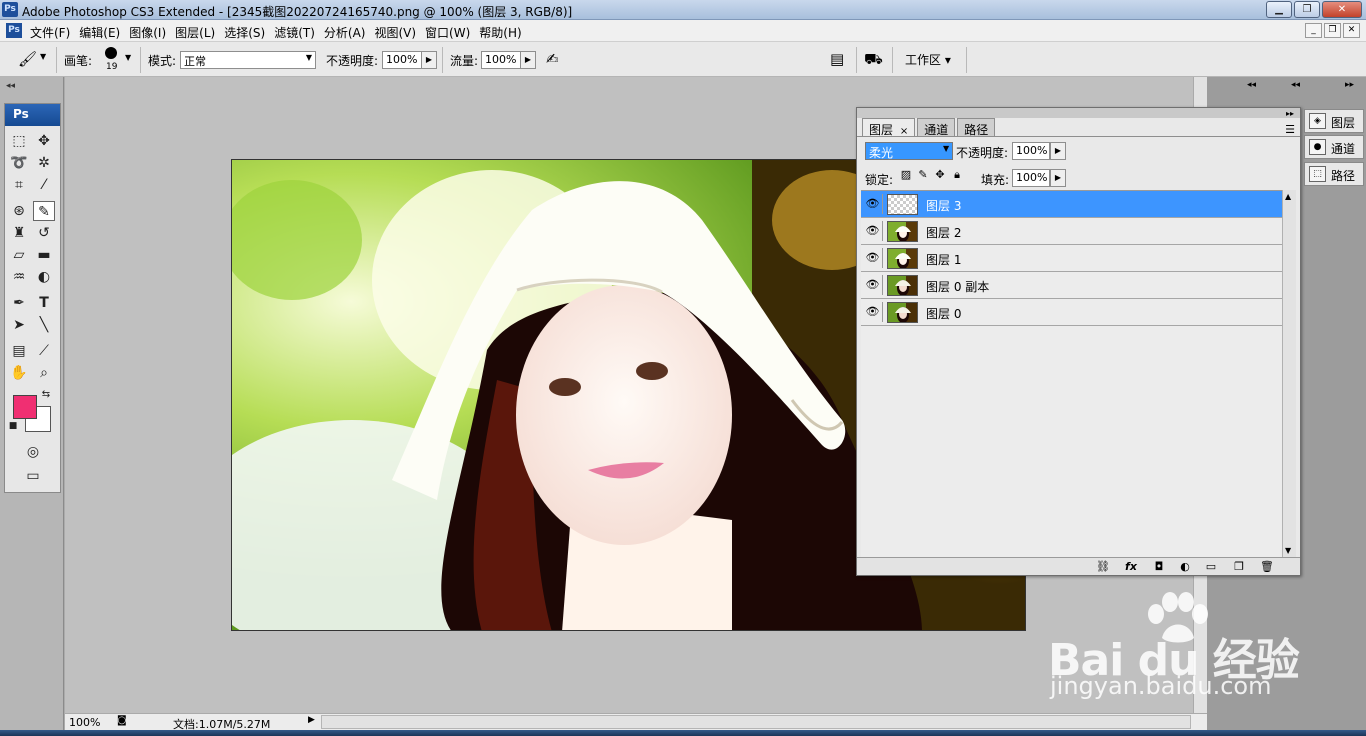 The height and width of the screenshot is (736, 1366). Describe the element at coordinates (19, 211) in the screenshot. I see `healing-brush-tool-icon: ⊛` at that location.